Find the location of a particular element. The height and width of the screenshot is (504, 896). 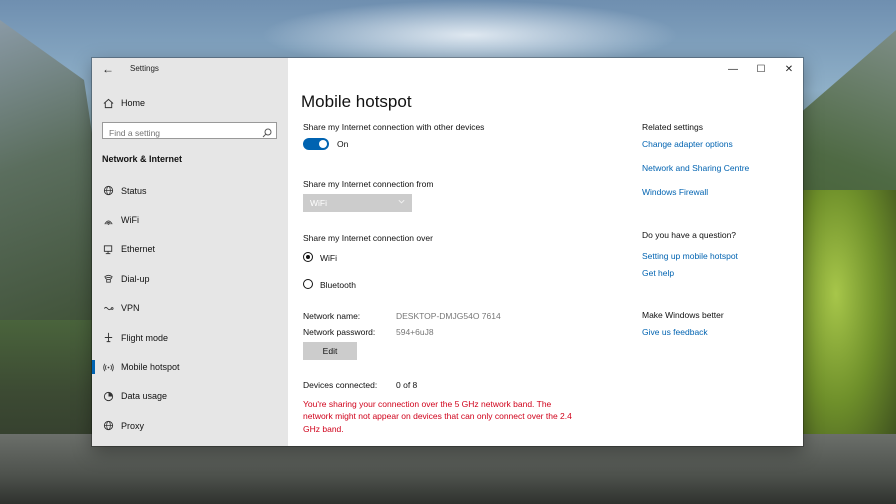

sidebar-item-dialup: Dial-up is located at coordinates (190, 278).